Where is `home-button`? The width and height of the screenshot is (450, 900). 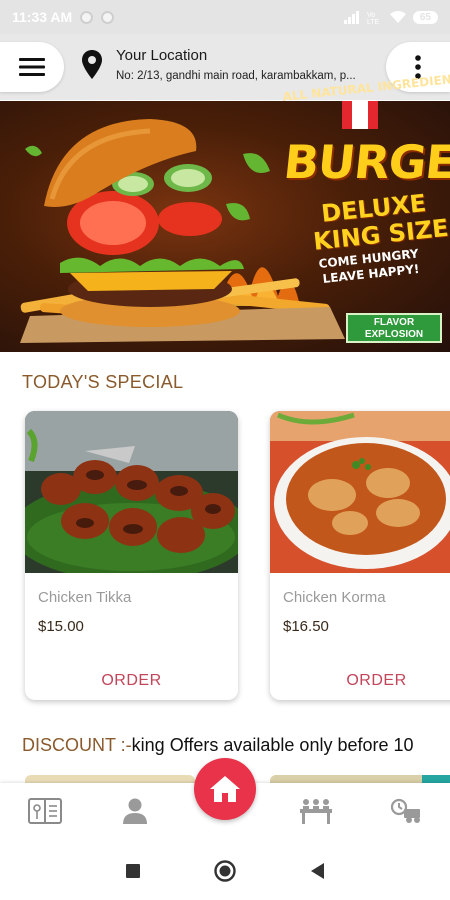
home-button is located at coordinates (225, 789).